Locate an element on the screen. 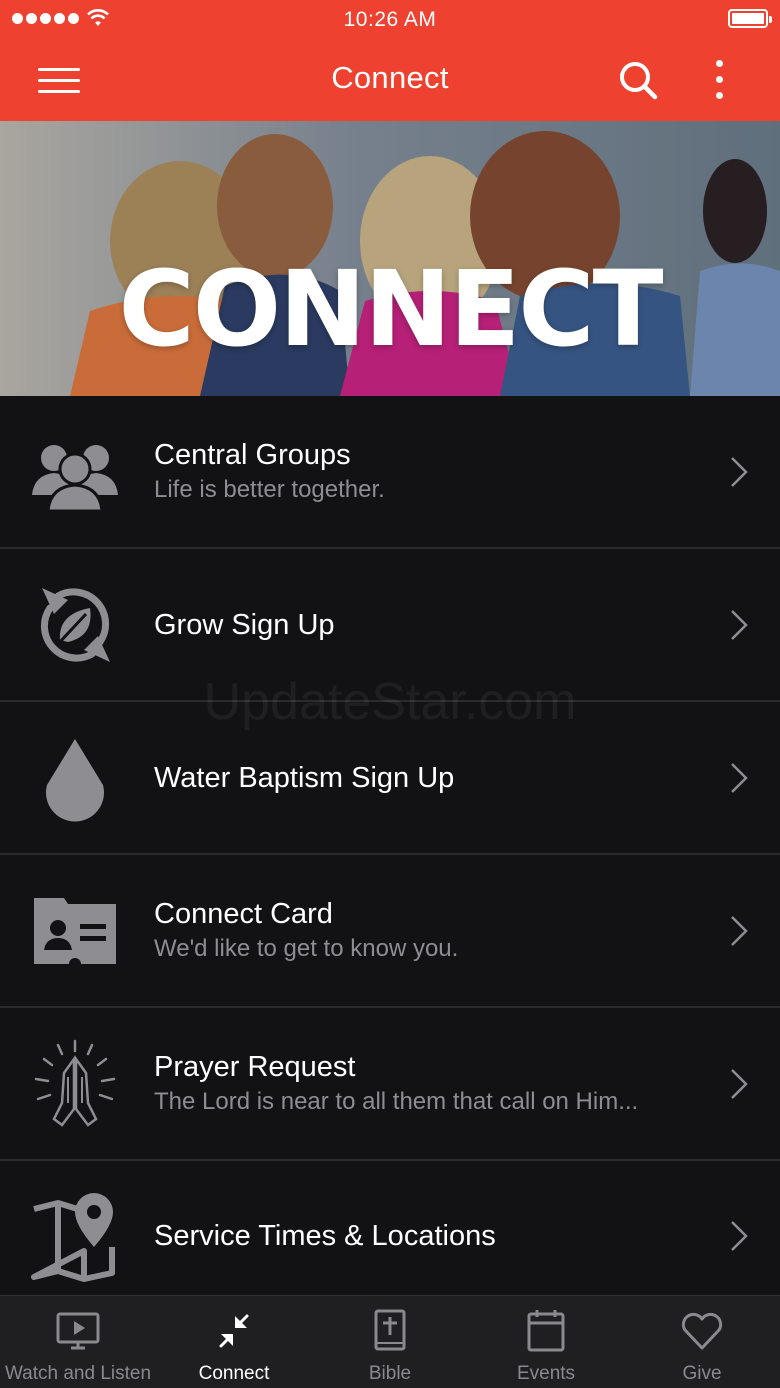 The image size is (780, 1388). list-item-grow-sign-up: Grow Sign Up is located at coordinates (390, 625).